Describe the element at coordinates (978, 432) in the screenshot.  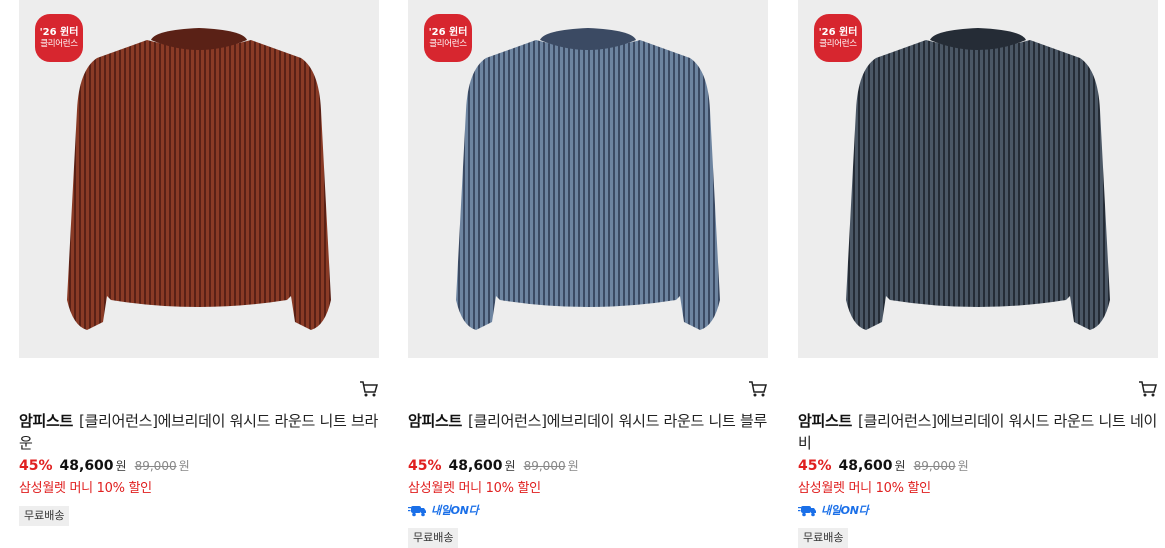
I see `product-title: 암피스트 [클리어런스]에브리데이 워시드 라운드 니트 네이비` at that location.